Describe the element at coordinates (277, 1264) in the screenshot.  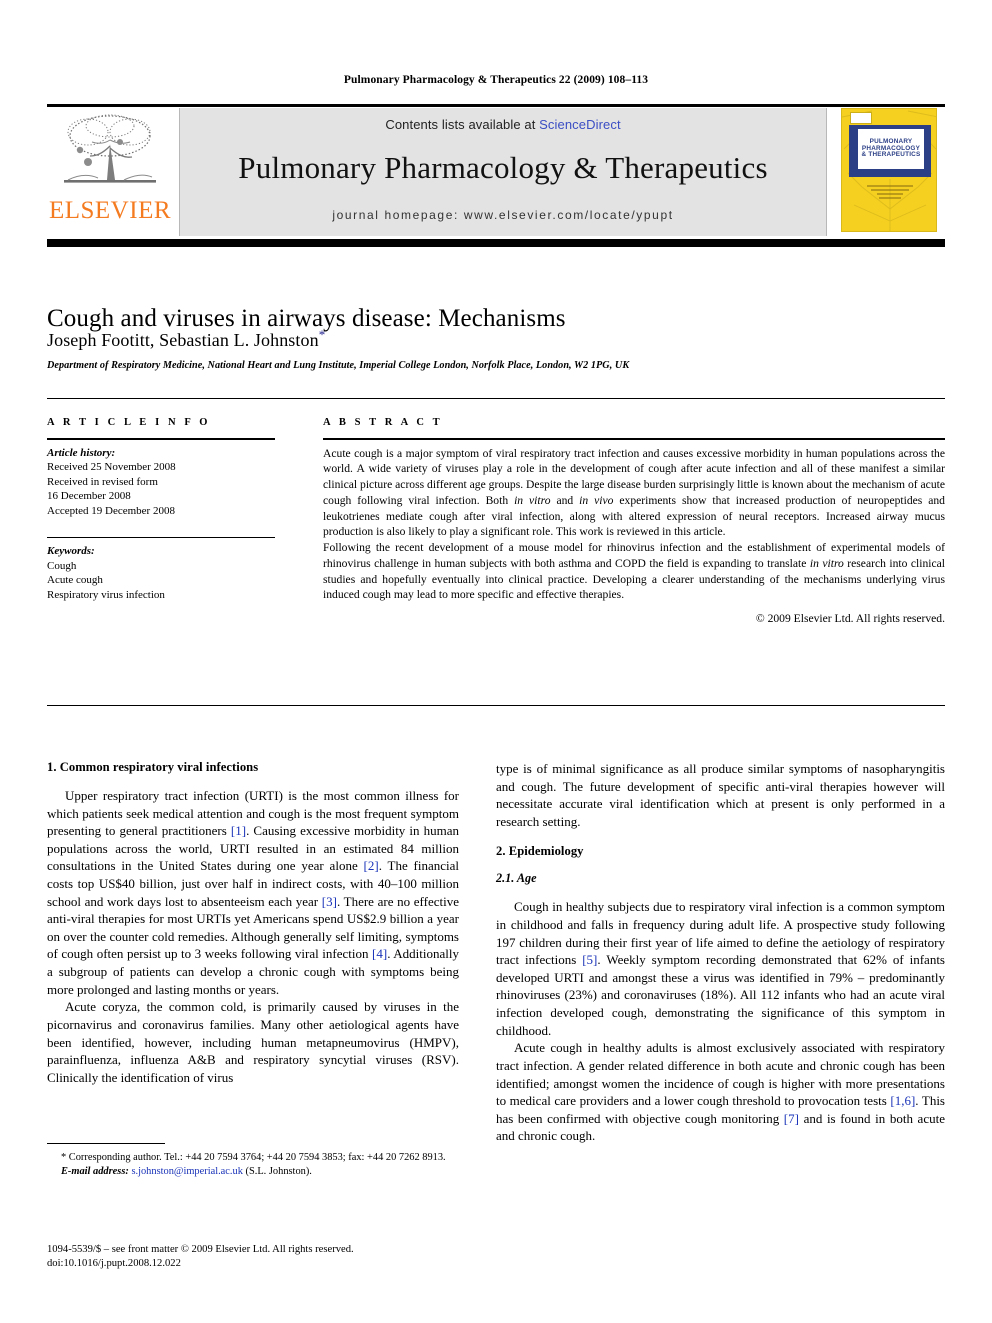
I see `doi-line: doi:10.1016/j.pupt.2008.12.022` at that location.